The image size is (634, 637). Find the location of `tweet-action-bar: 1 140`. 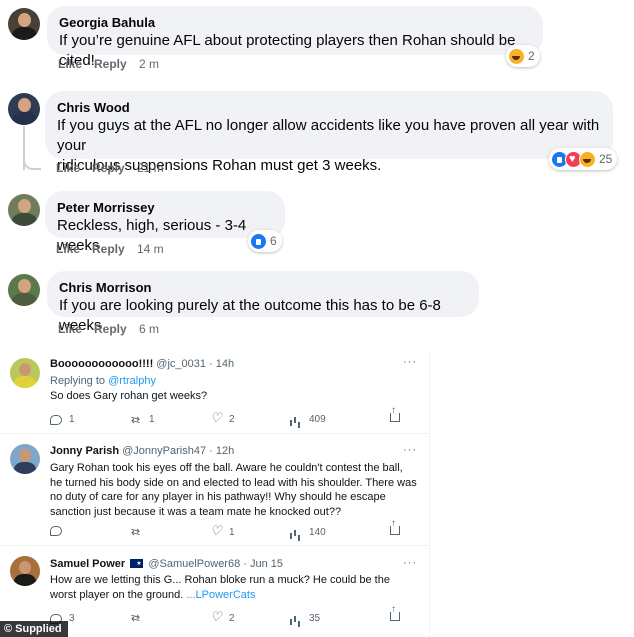

tweet-action-bar: 1 140 is located at coordinates (235, 529).